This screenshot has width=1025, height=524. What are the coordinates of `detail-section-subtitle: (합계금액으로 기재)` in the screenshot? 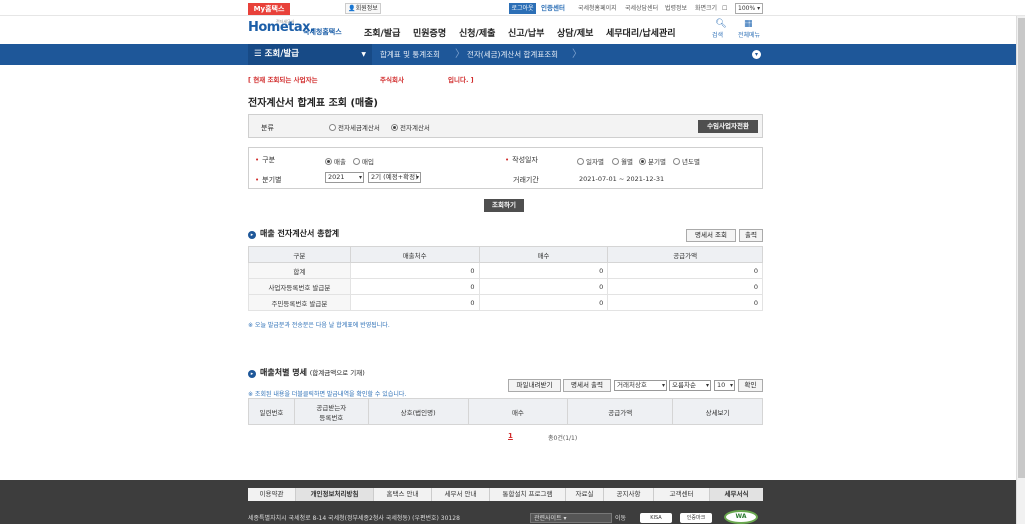 It's located at (337, 373).